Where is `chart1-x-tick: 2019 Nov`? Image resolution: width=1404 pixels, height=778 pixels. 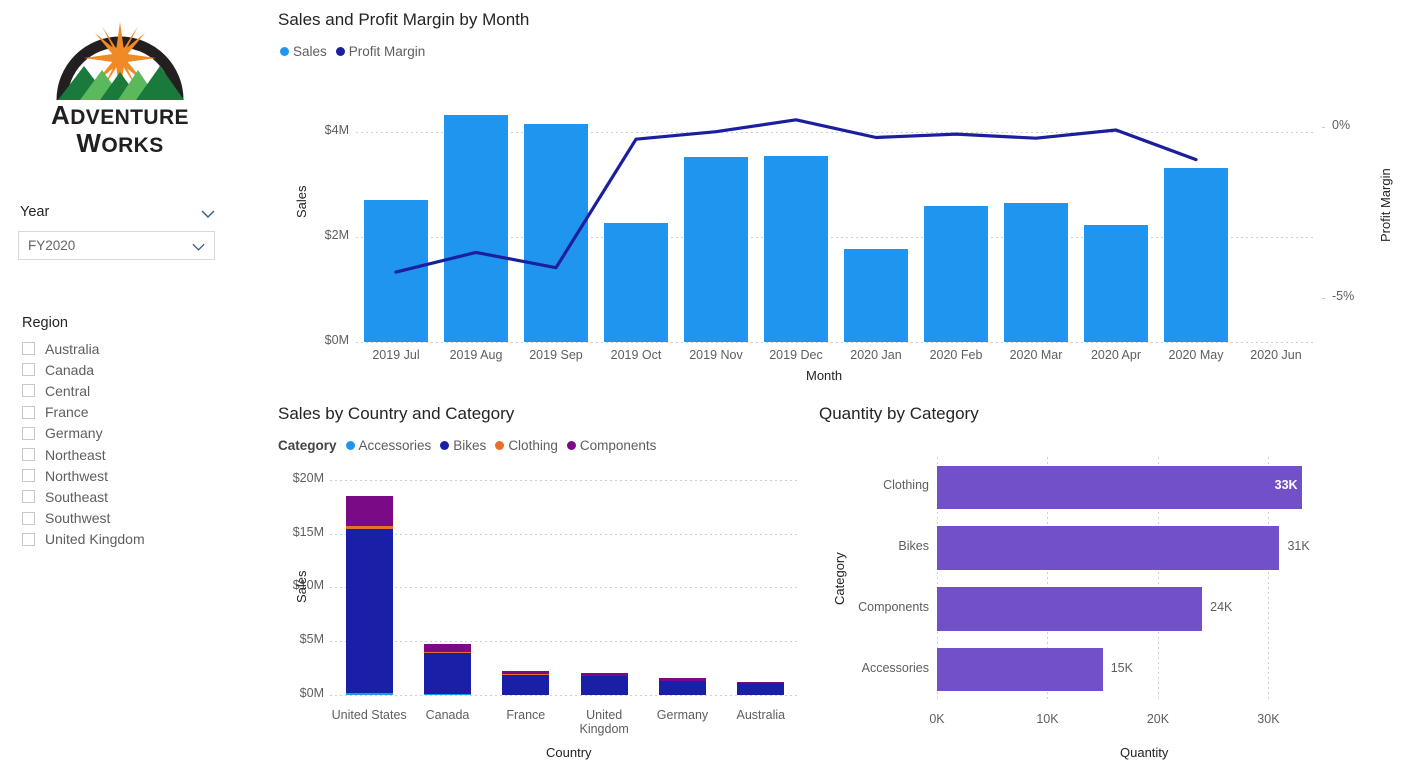
chart1-x-tick: 2019 Nov is located at coordinates (716, 355).